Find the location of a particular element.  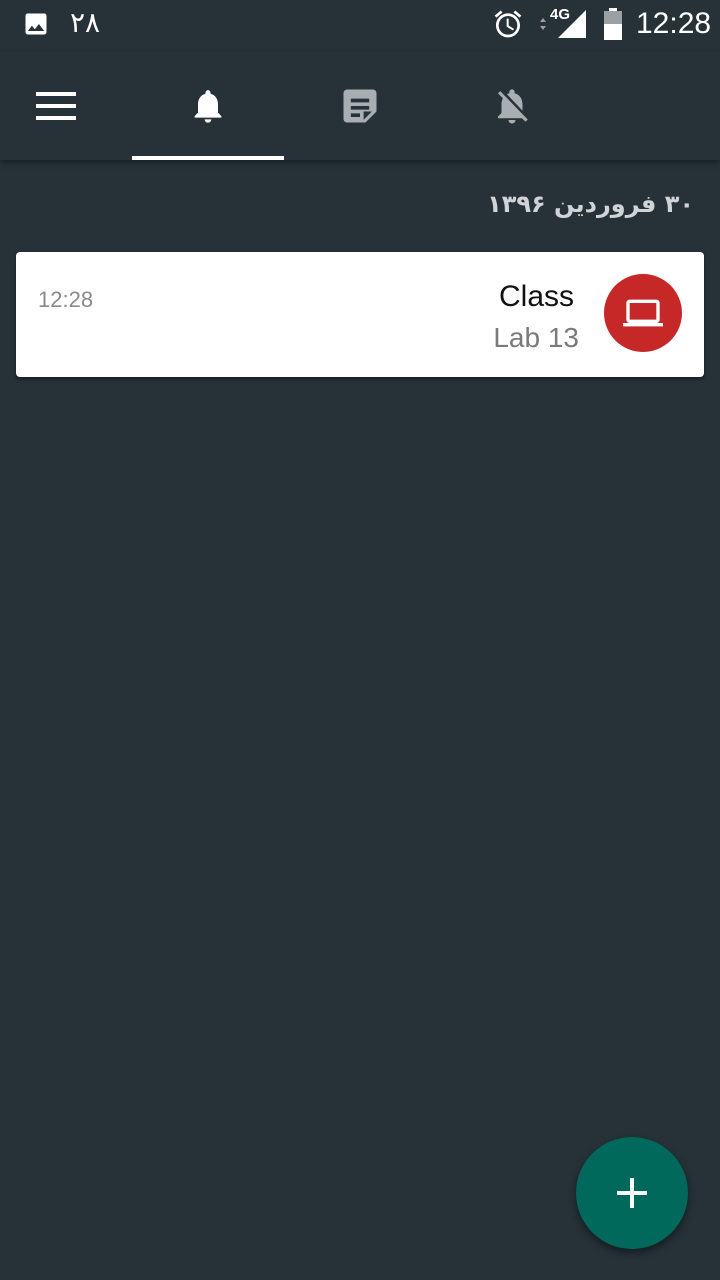

plus-icon is located at coordinates (632, 1193).